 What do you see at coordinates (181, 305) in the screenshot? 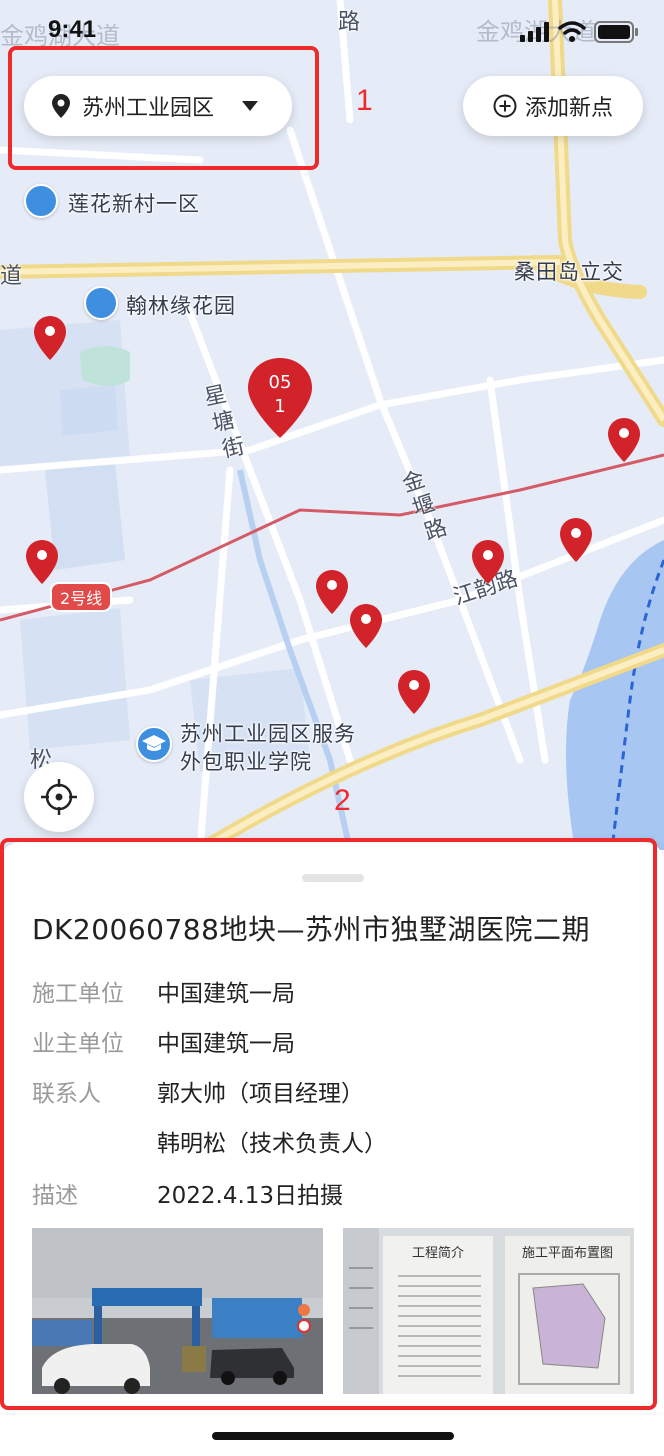
I see `place-label: 翰林缘花园` at bounding box center [181, 305].